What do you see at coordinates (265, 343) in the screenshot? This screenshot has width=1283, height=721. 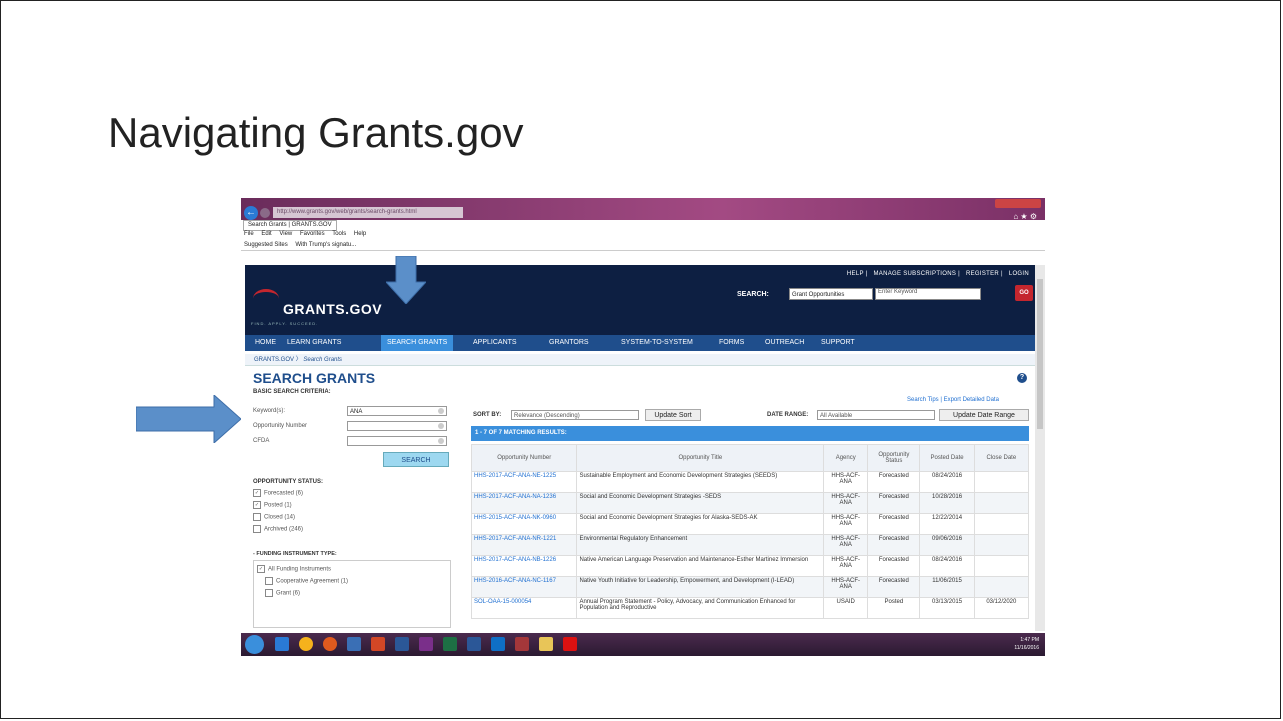 I see `nav-home: HOME` at bounding box center [265, 343].